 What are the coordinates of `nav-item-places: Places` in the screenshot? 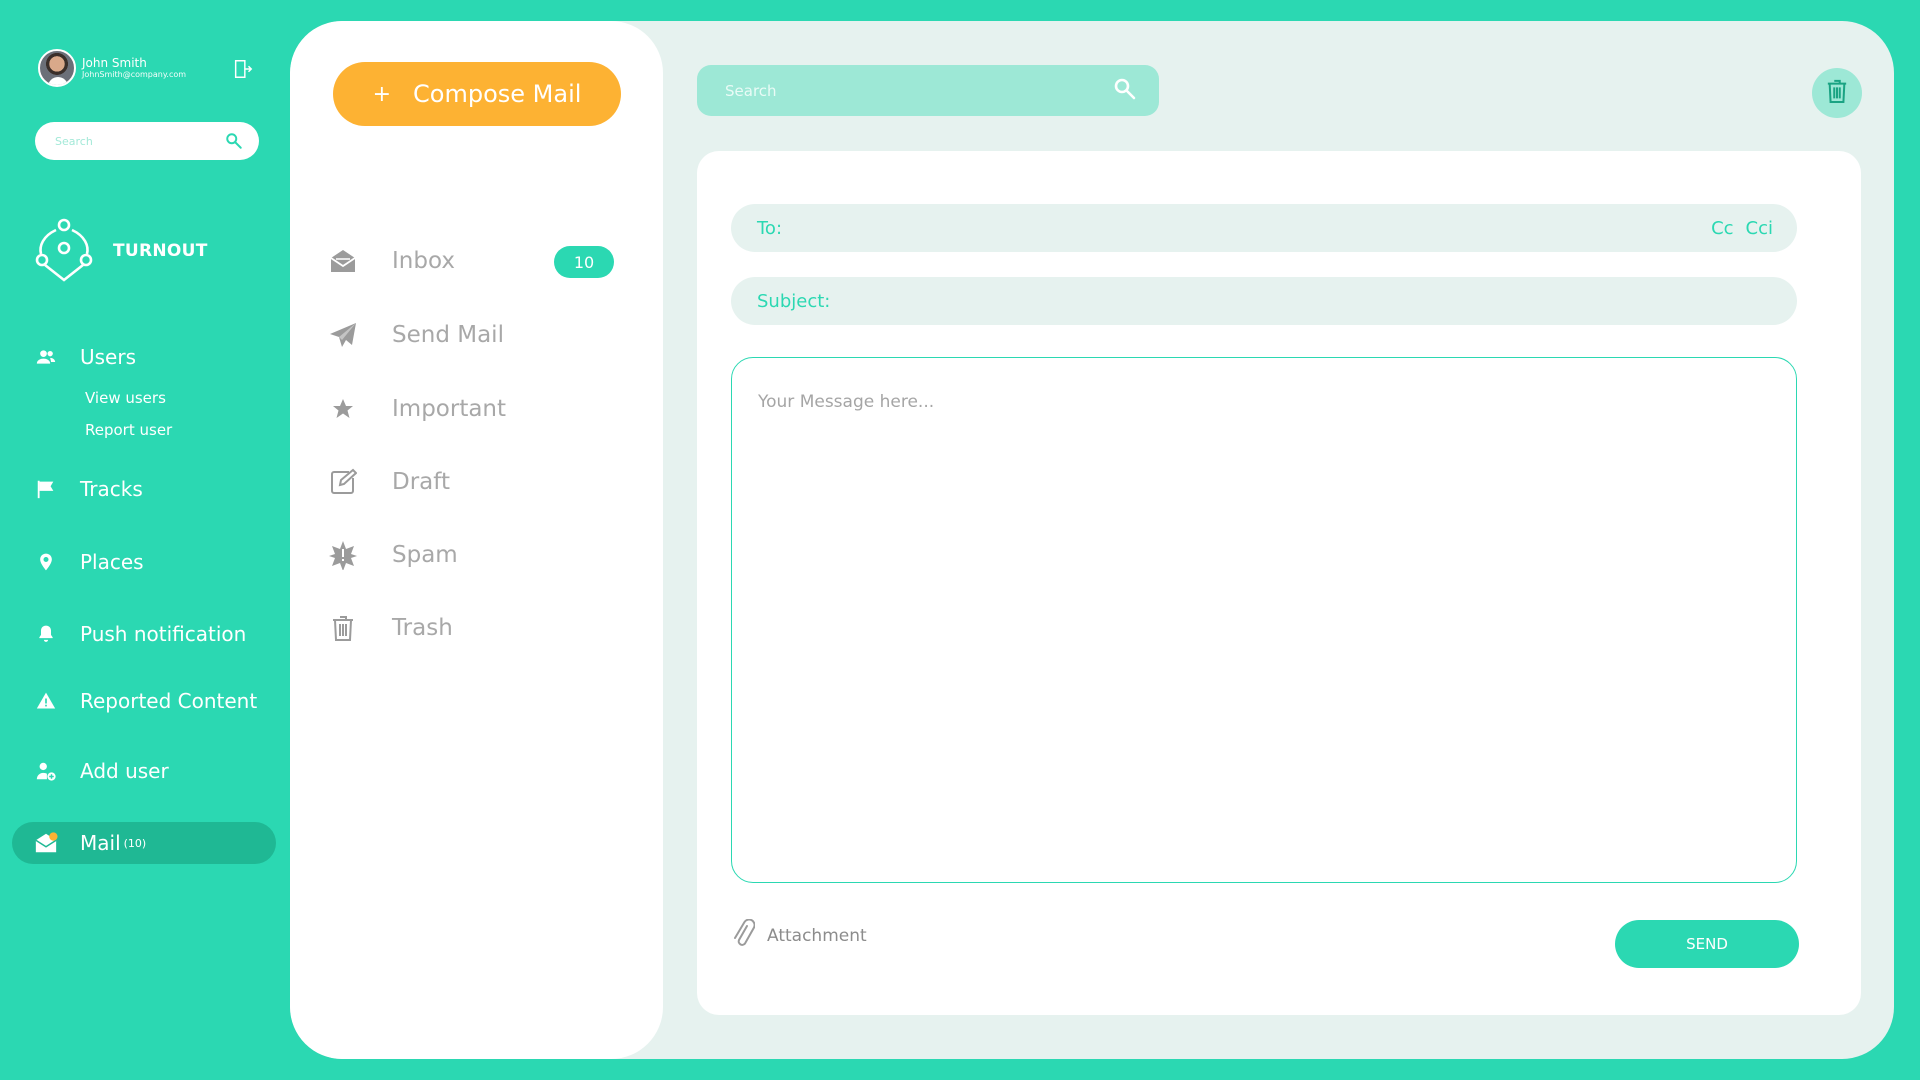 It's located at (89, 562).